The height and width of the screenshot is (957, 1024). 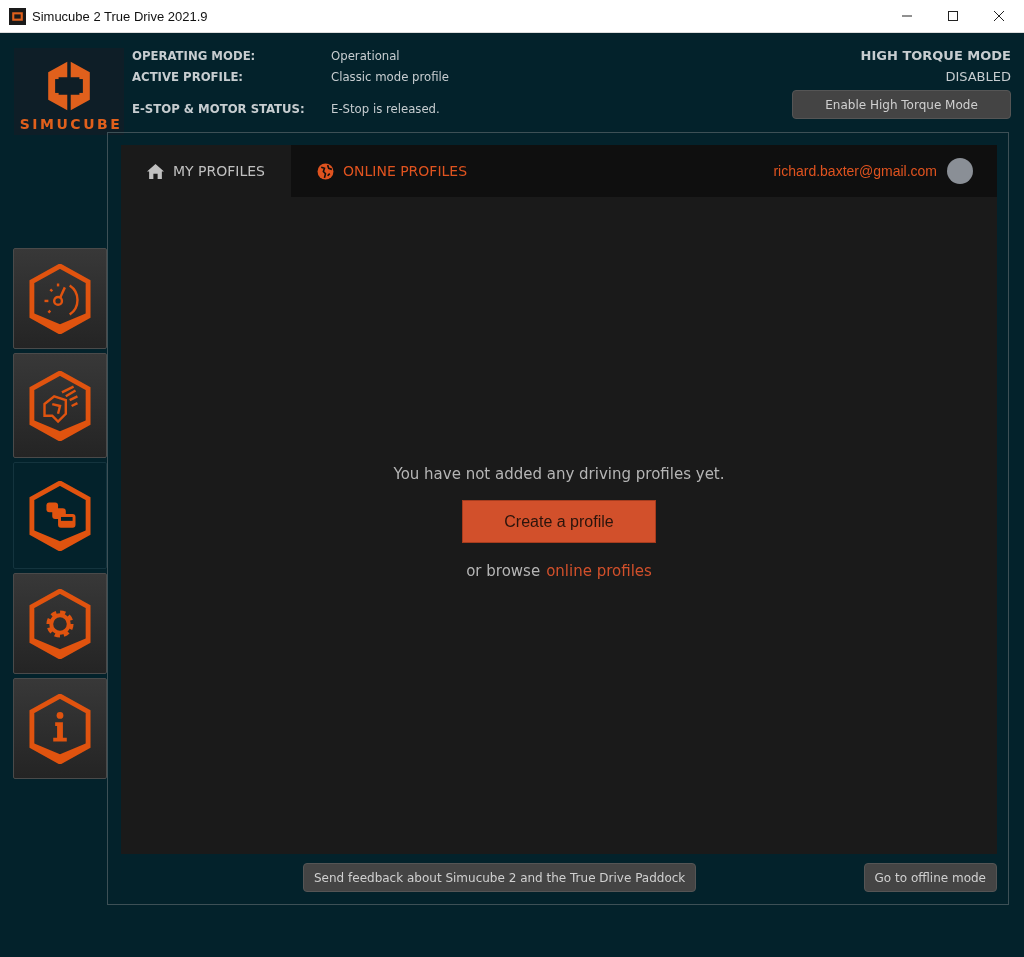 I want to click on offline-mode-button: Go to offline mode, so click(x=930, y=877).